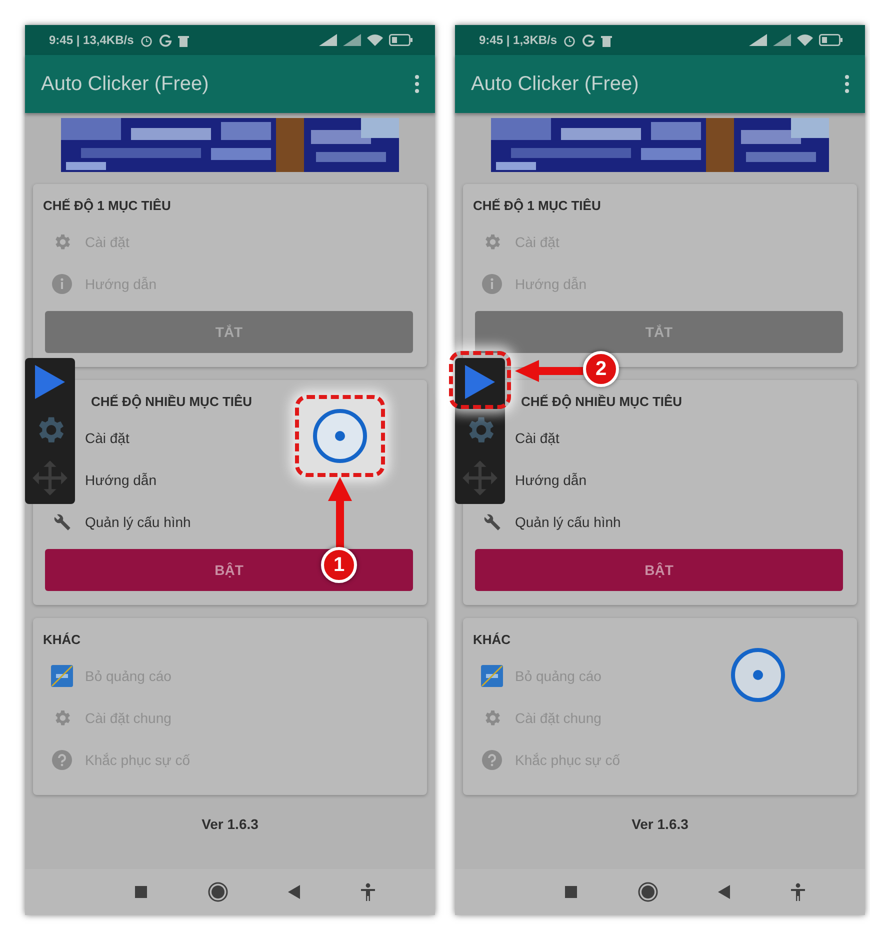 The width and height of the screenshot is (870, 926). What do you see at coordinates (91, 40) in the screenshot?
I see `status-time: 9:45 | 13,4KB/s` at bounding box center [91, 40].